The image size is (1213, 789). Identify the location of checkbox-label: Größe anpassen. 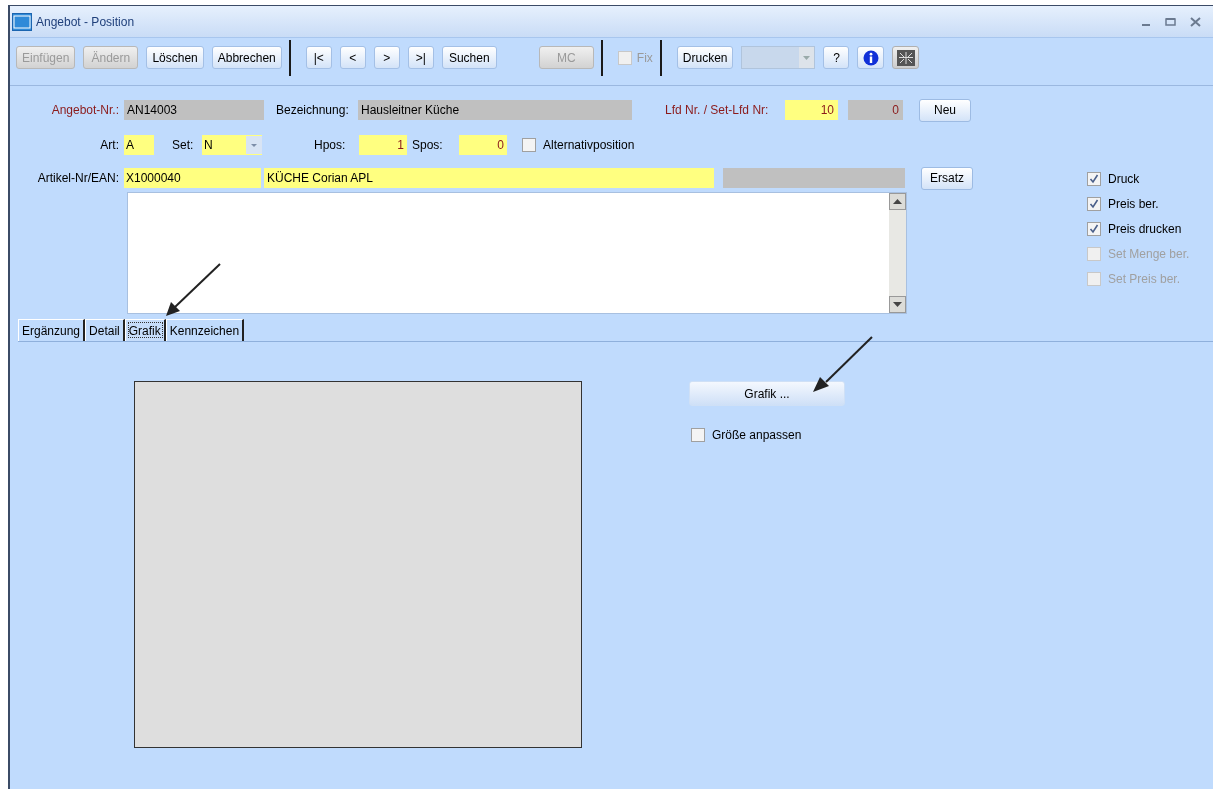
(757, 435).